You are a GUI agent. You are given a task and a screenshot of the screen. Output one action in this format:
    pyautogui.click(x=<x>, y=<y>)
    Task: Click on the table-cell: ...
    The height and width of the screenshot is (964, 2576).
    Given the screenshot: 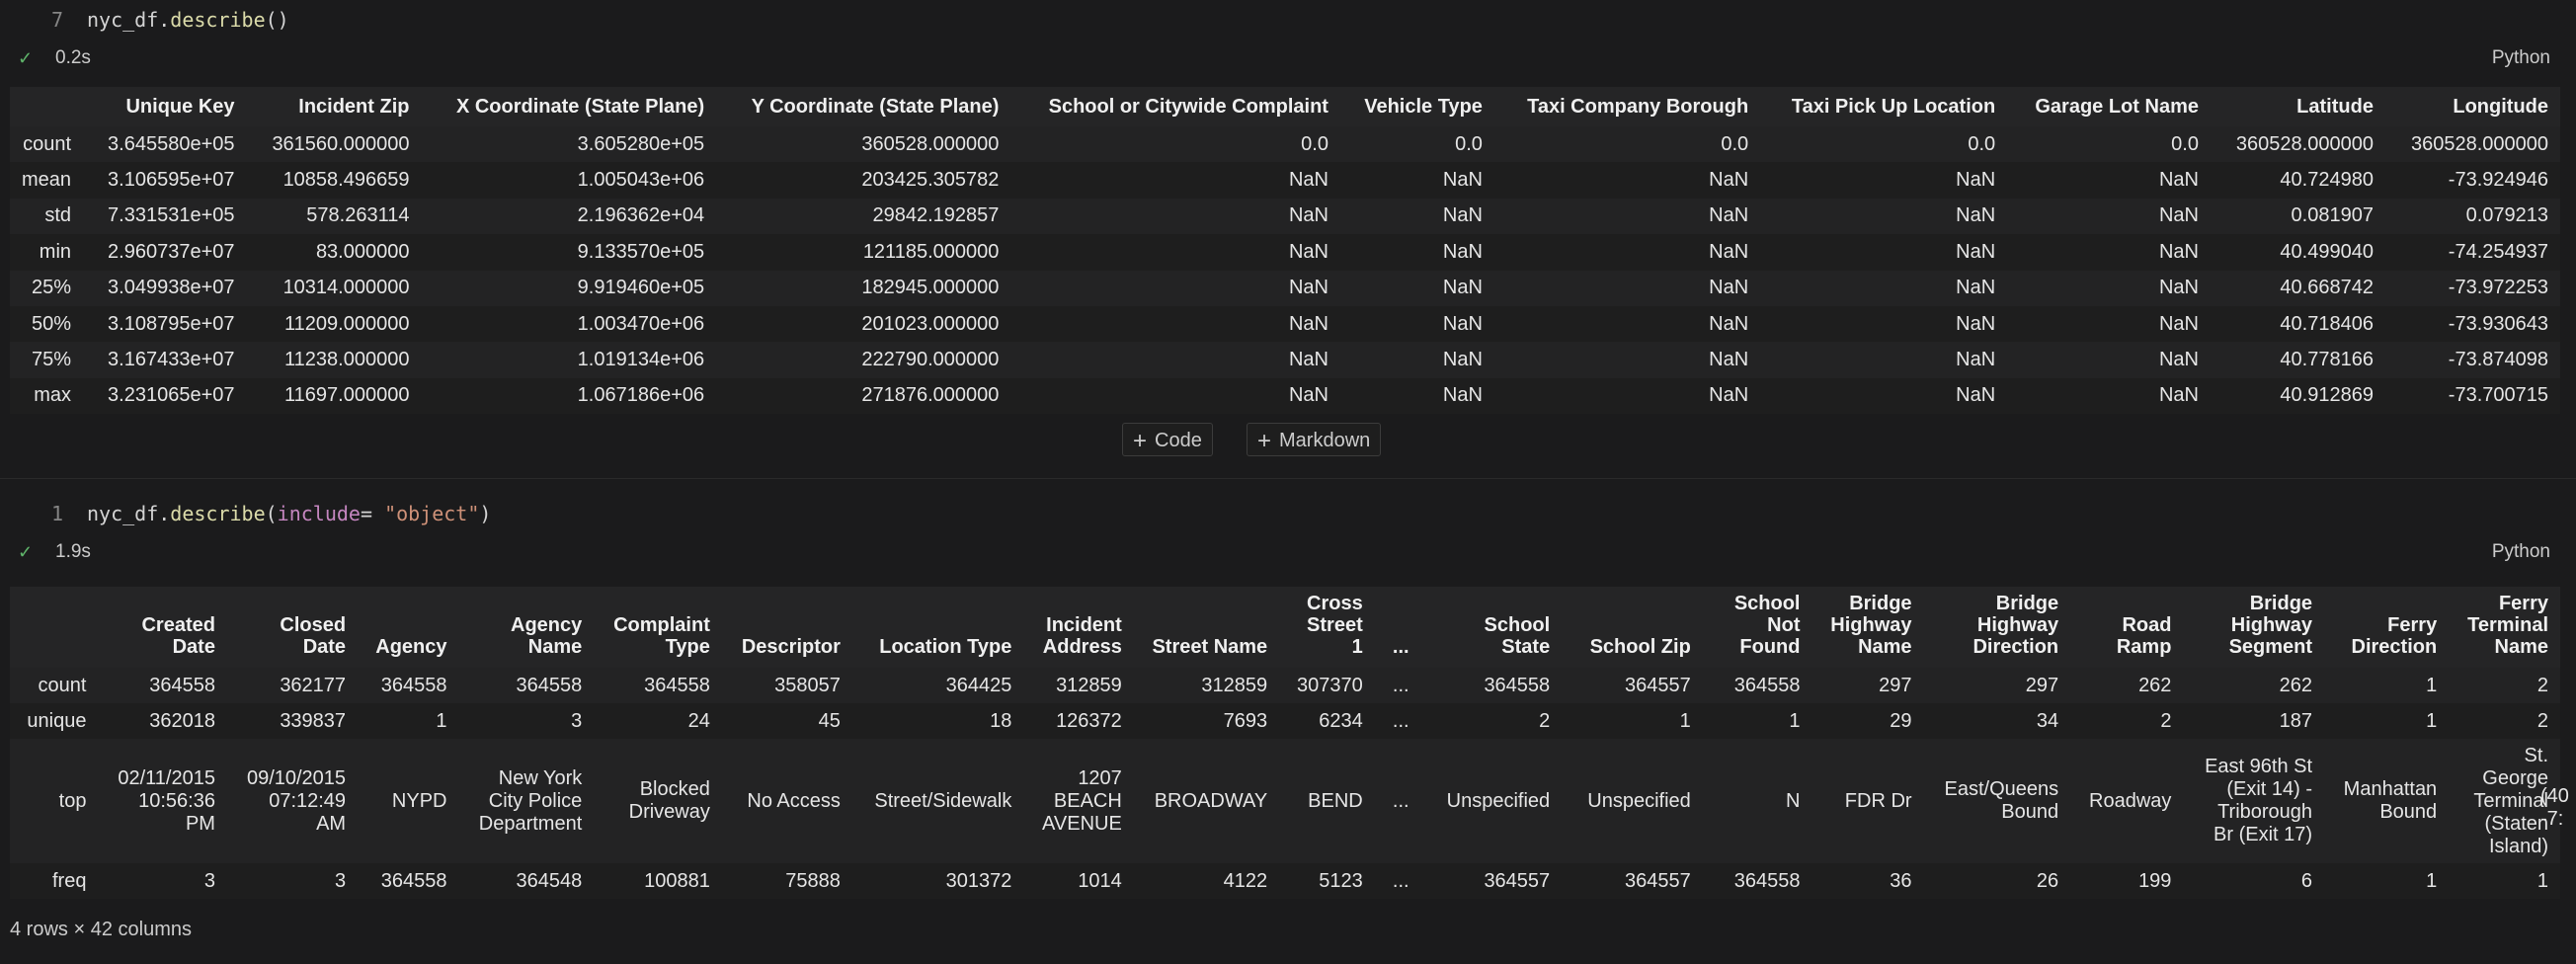 What is the action you would take?
    pyautogui.click(x=1400, y=800)
    